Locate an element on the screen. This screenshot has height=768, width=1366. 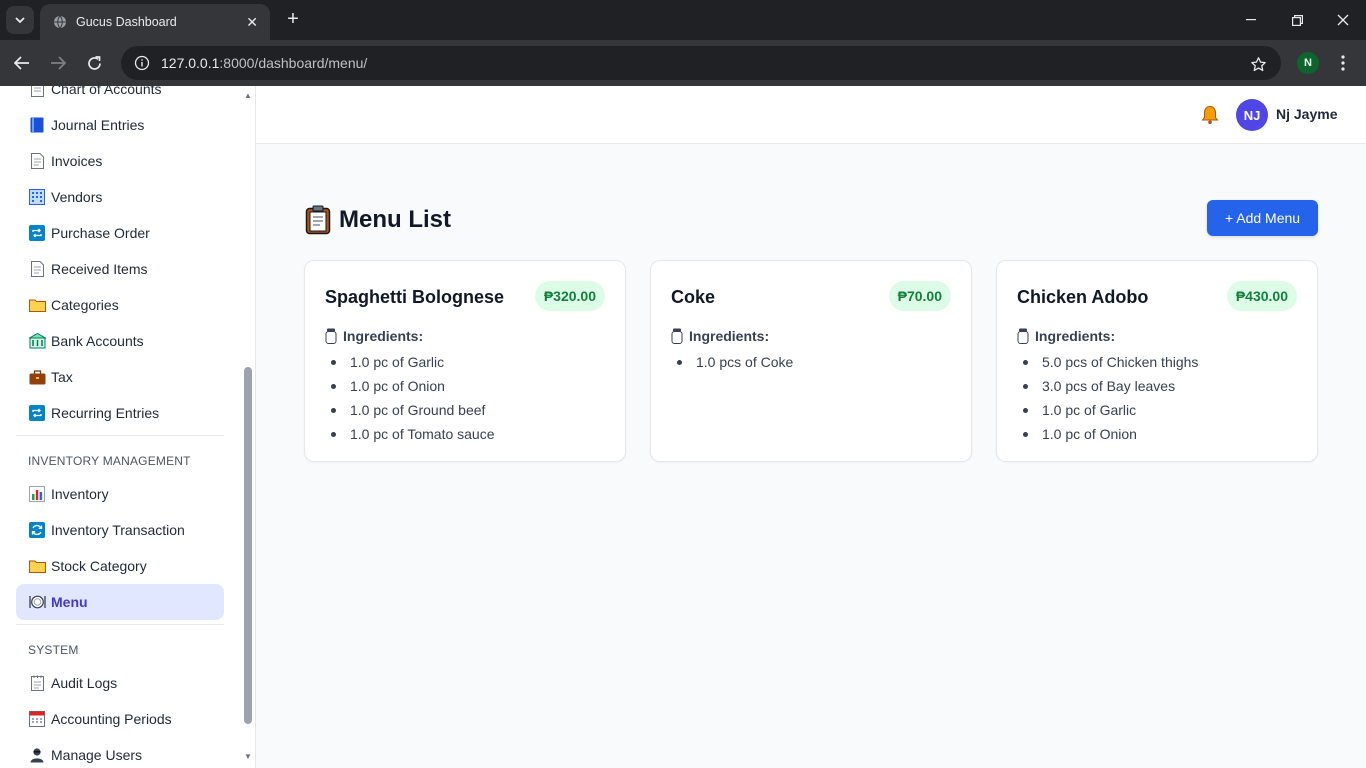
sidebar-item-journal-entries: Journal Entries is located at coordinates (120, 125).